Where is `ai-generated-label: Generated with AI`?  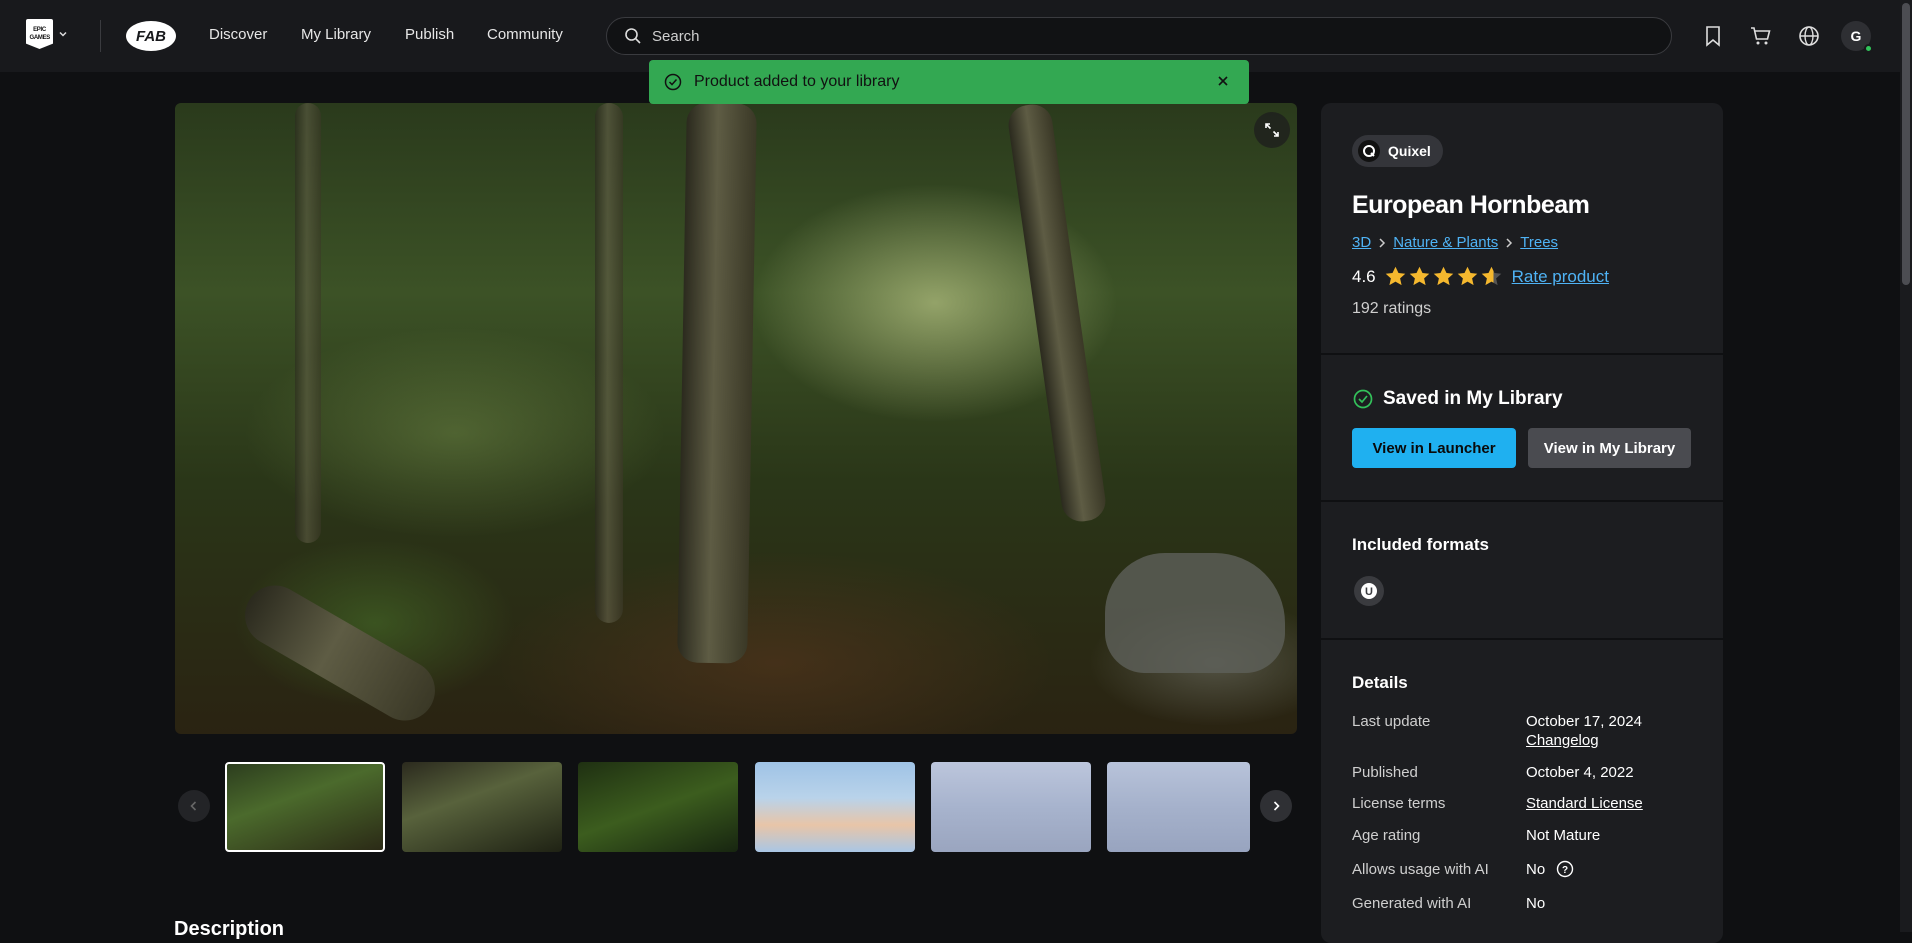
ai-generated-label: Generated with AI is located at coordinates (1412, 903).